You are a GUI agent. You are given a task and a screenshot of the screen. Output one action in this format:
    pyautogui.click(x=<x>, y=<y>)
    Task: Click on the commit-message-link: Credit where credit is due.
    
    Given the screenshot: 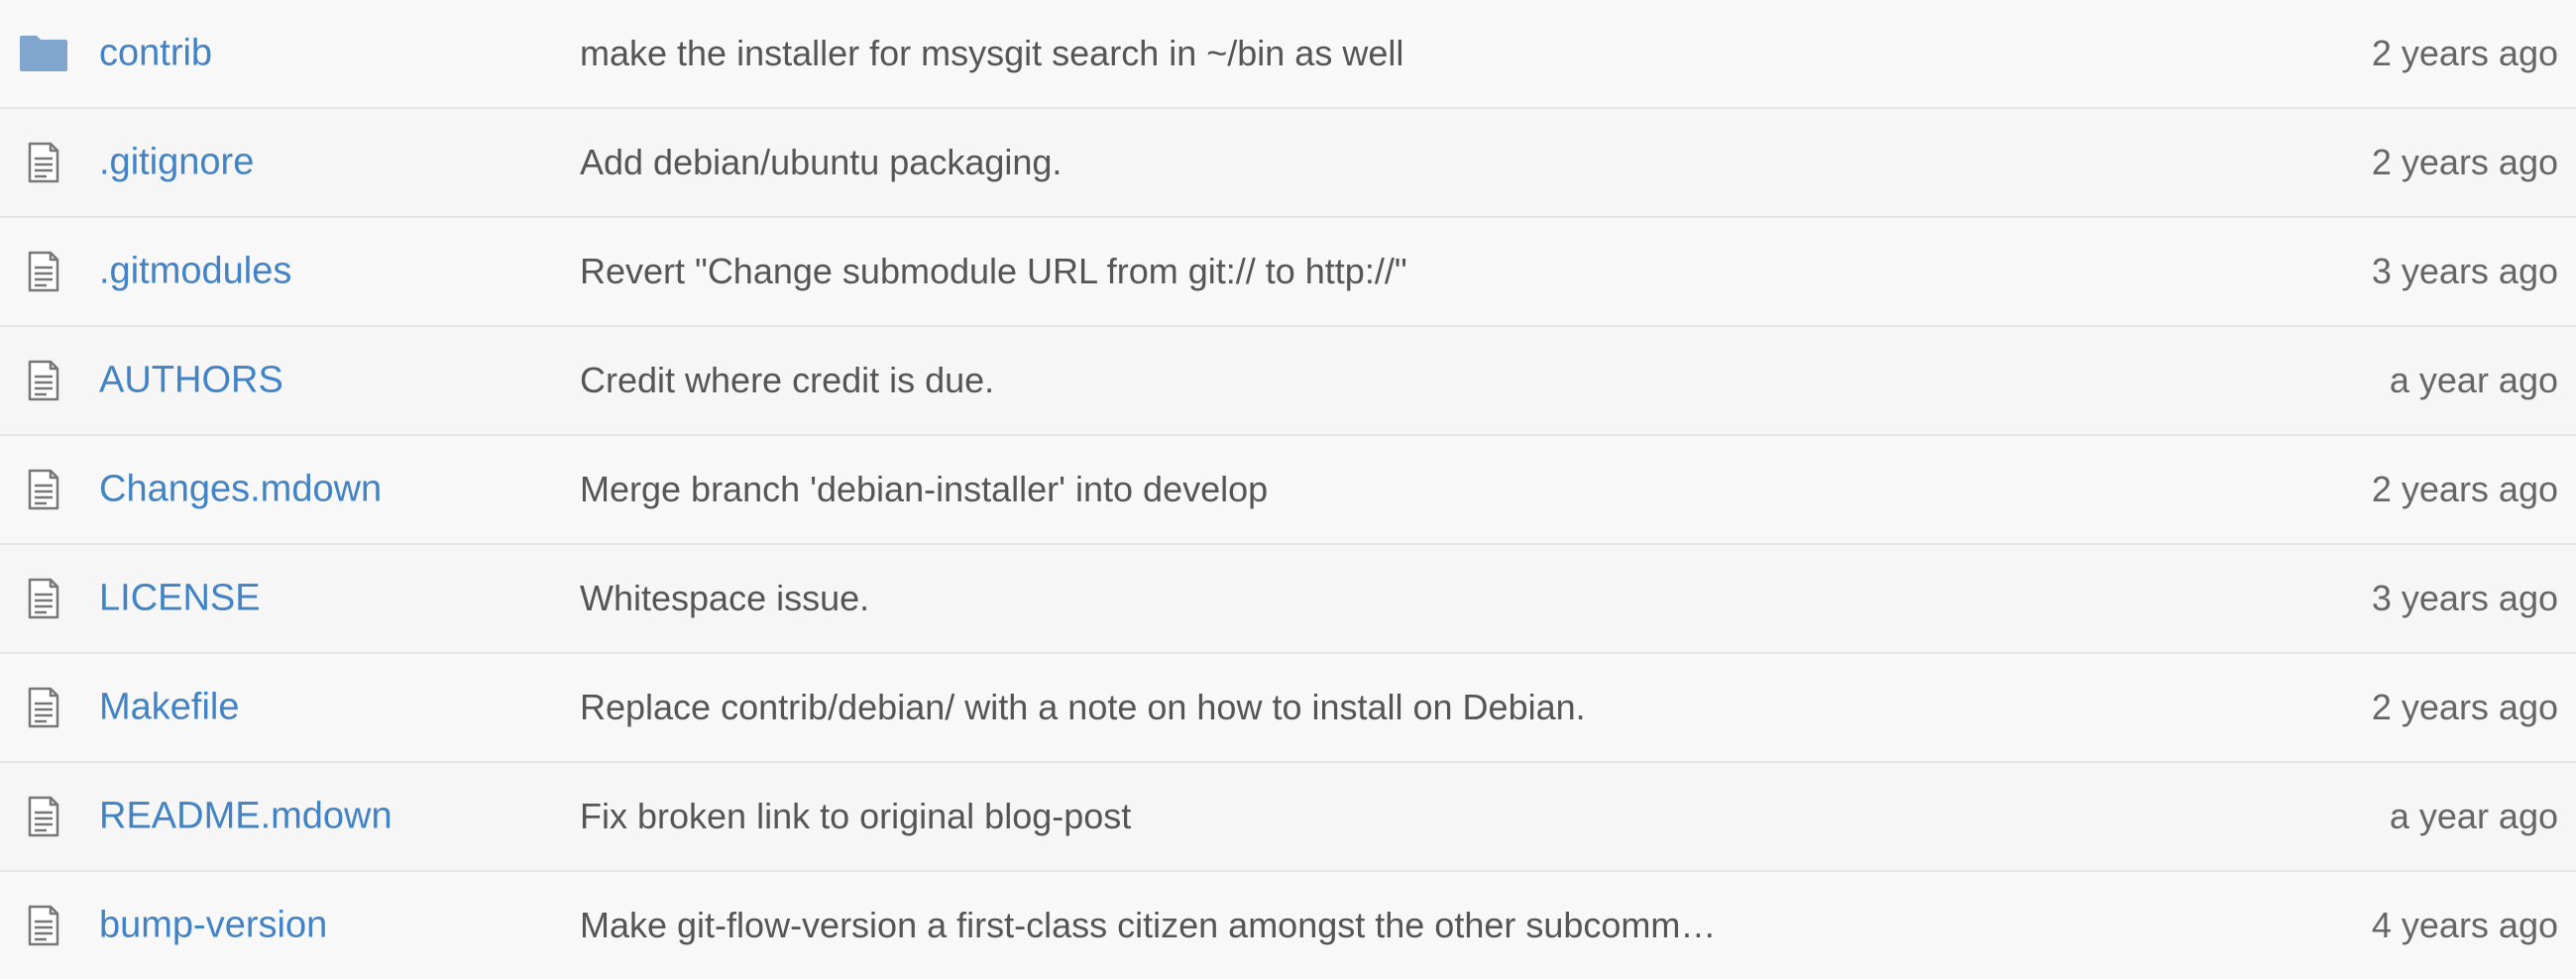 What is the action you would take?
    pyautogui.click(x=787, y=380)
    